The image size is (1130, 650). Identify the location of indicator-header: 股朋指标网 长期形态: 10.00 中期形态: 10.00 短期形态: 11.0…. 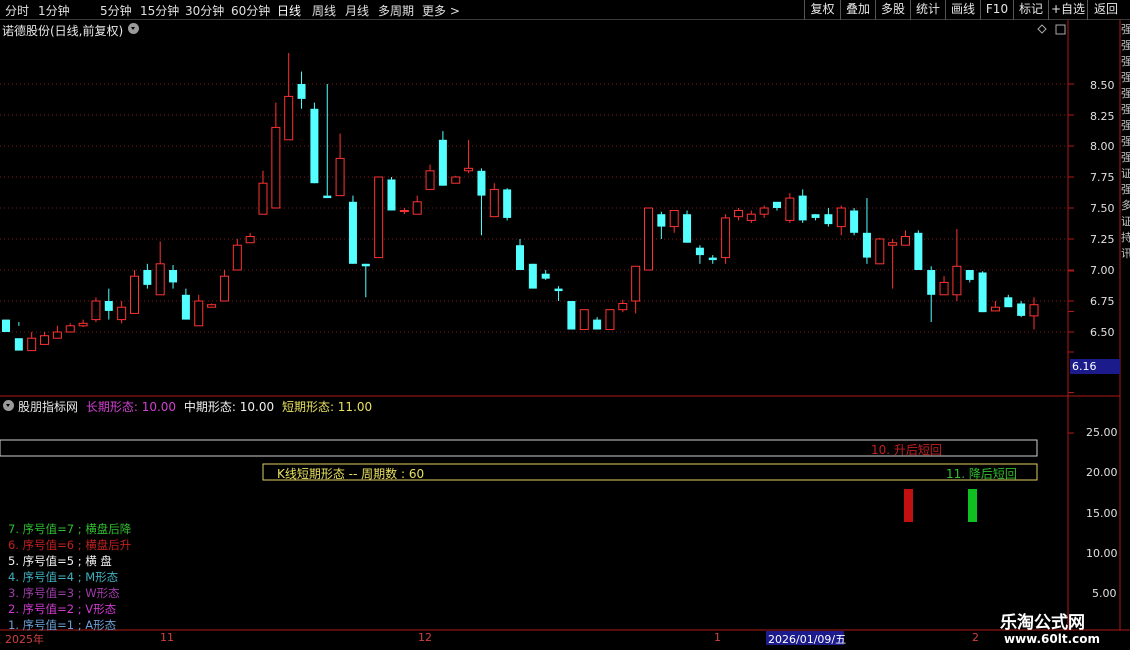
(195, 406).